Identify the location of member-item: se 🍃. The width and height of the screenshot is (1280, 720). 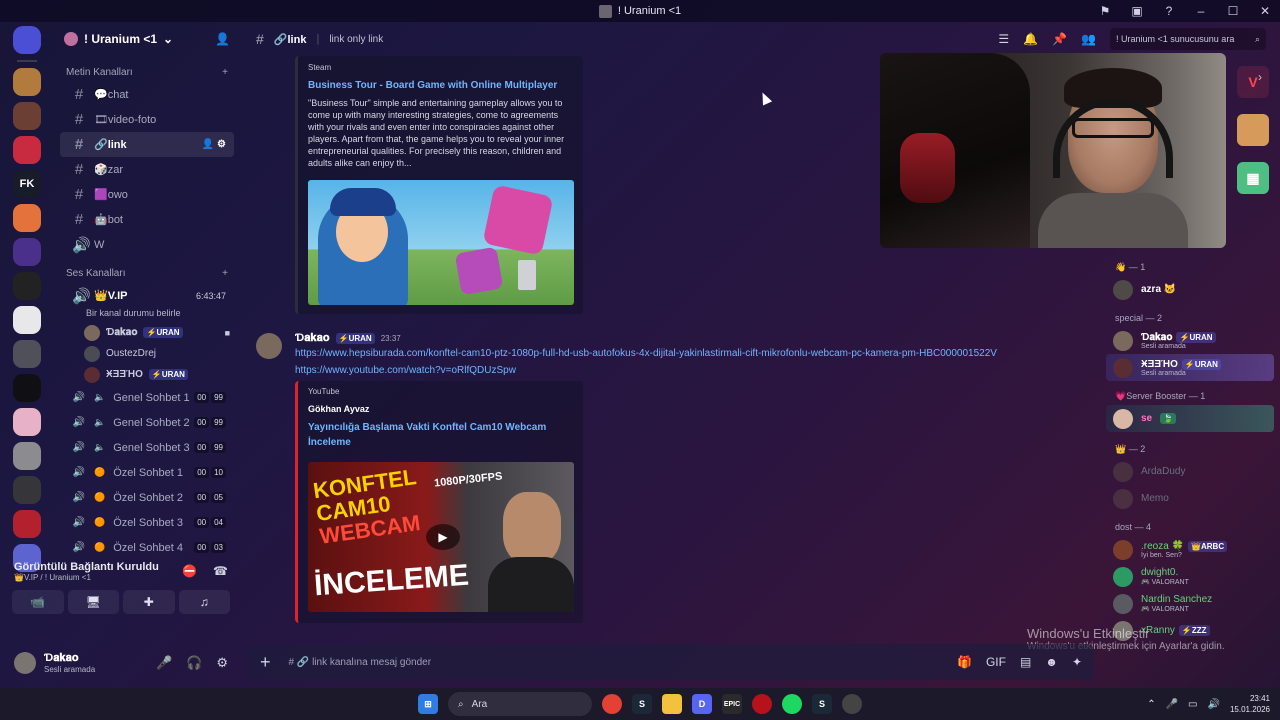
(1190, 418).